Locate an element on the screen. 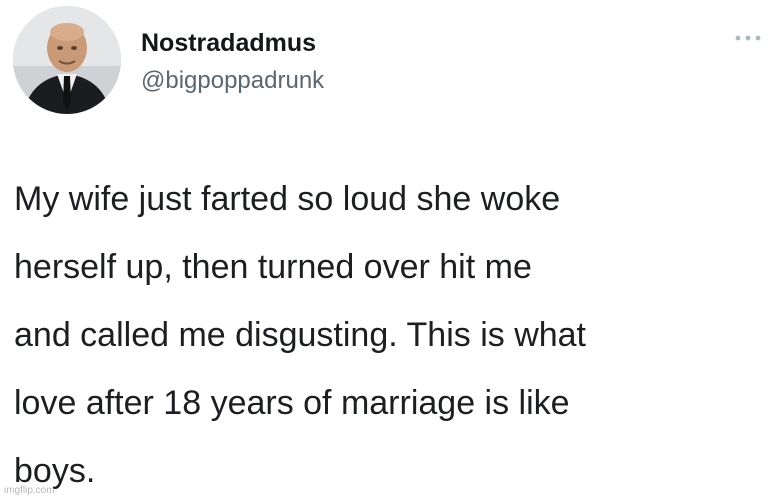  watermark: imgflip.com is located at coordinates (29, 490).